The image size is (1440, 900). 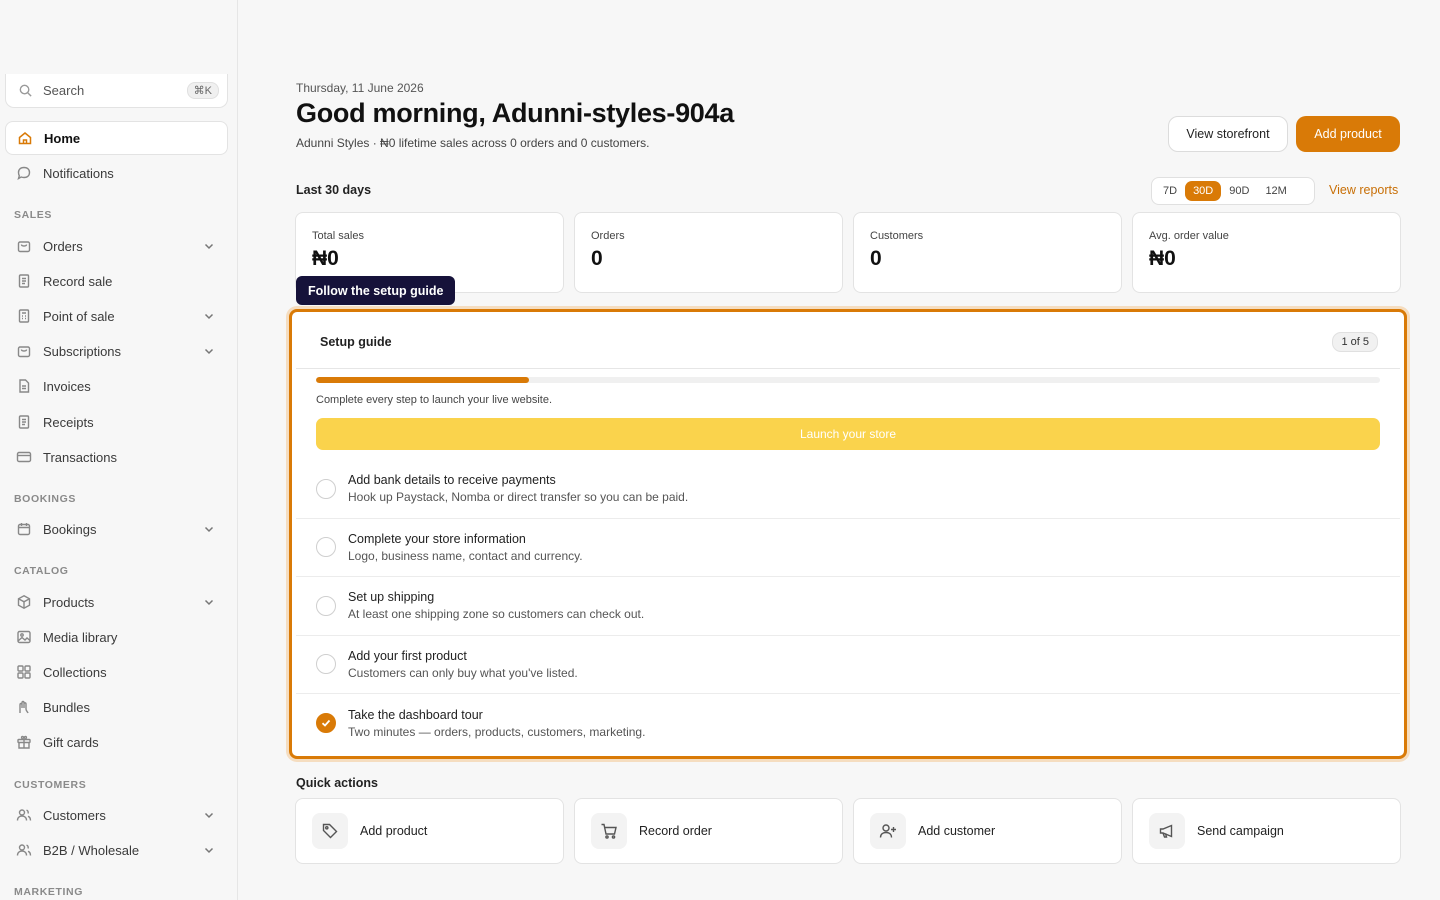 I want to click on bundle-icon, so click(x=24, y=707).